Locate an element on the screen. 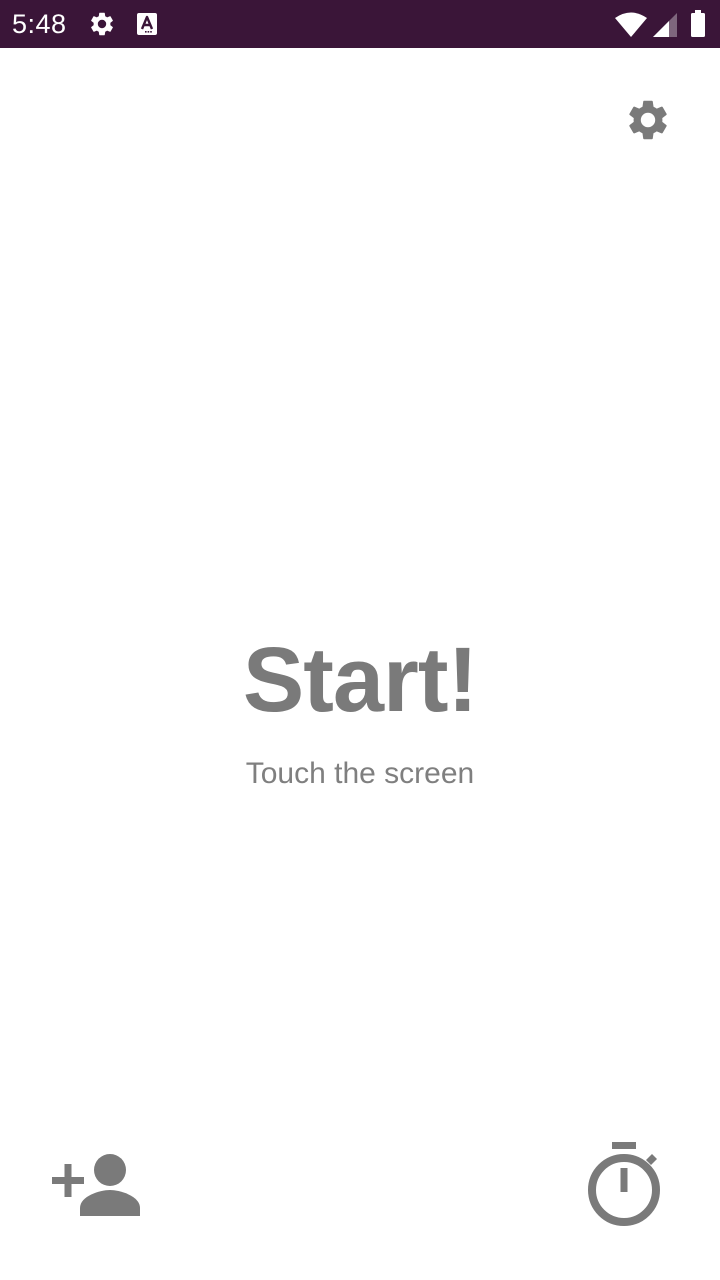 The image size is (720, 1280). status-bar: 5:48 is located at coordinates (360, 24).